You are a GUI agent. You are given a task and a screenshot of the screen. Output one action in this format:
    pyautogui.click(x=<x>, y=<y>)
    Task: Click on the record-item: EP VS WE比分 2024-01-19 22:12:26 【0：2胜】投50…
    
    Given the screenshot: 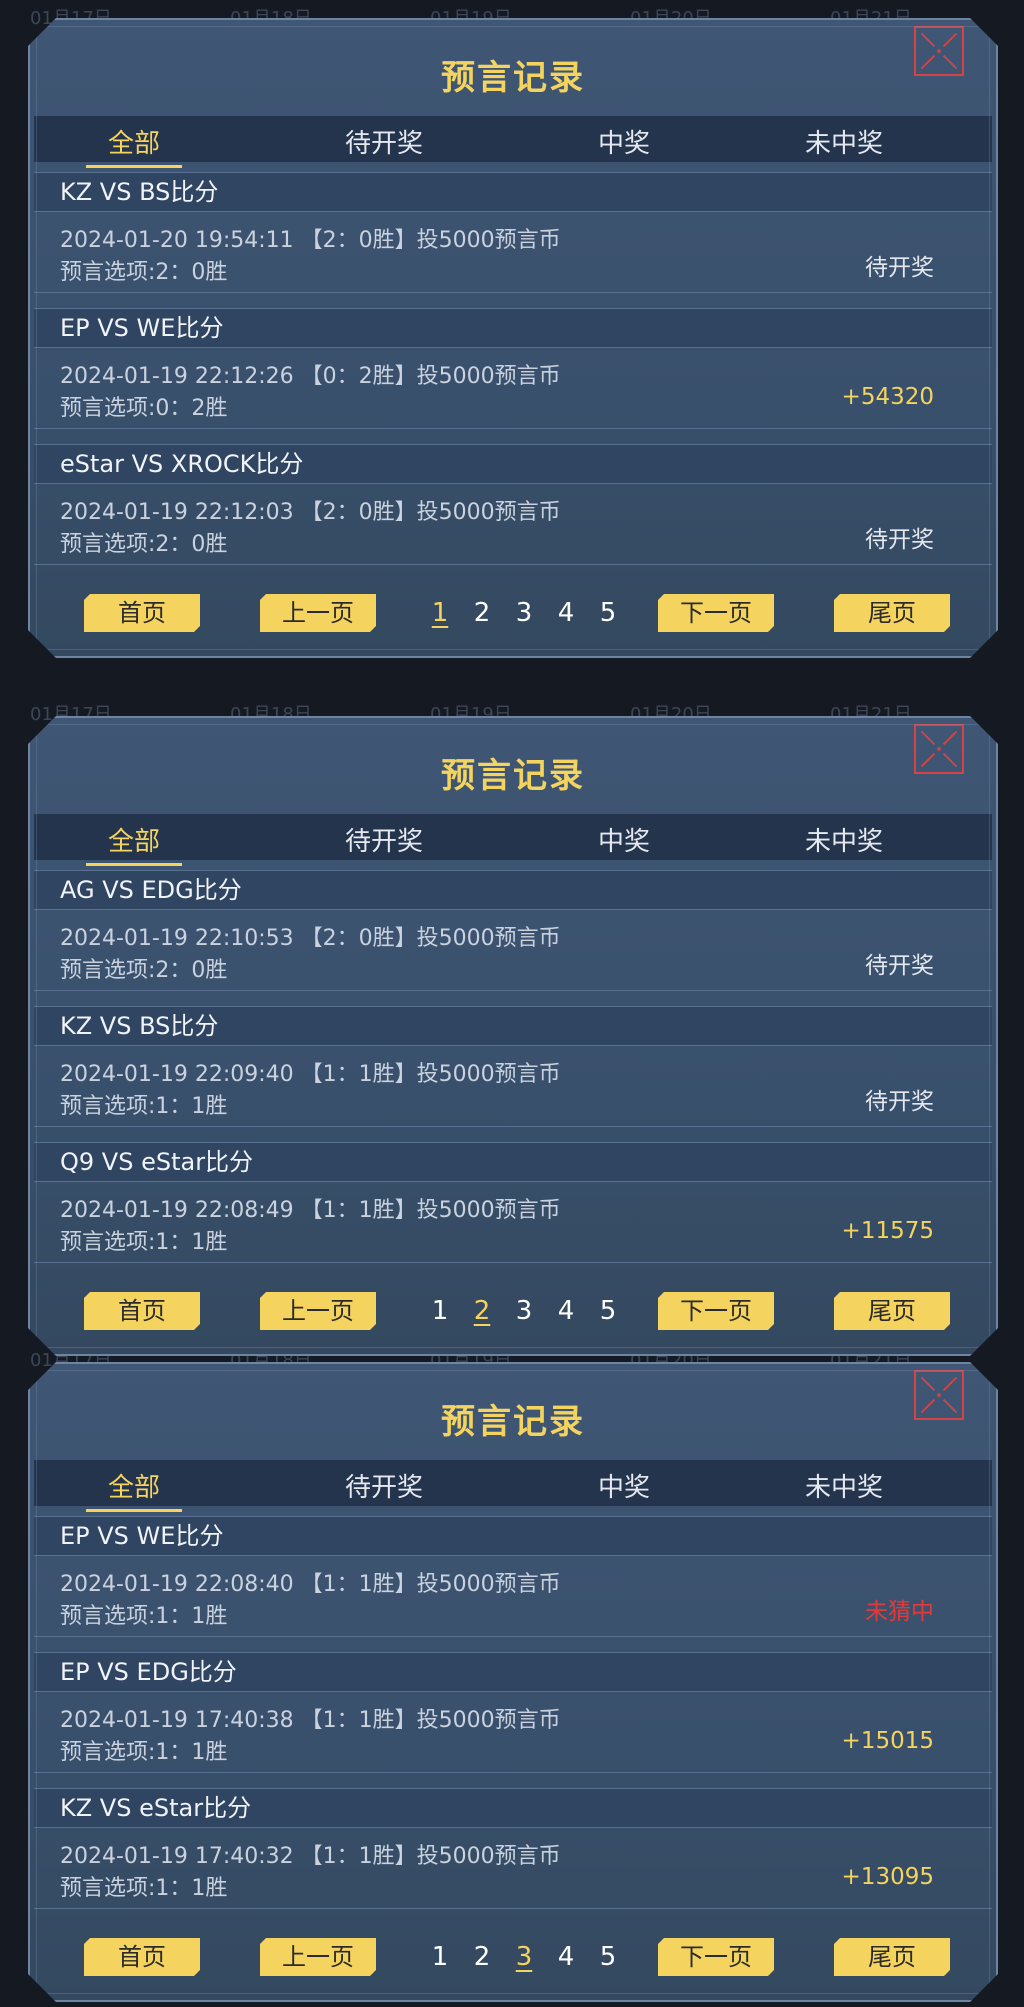 What is the action you would take?
    pyautogui.click(x=513, y=369)
    